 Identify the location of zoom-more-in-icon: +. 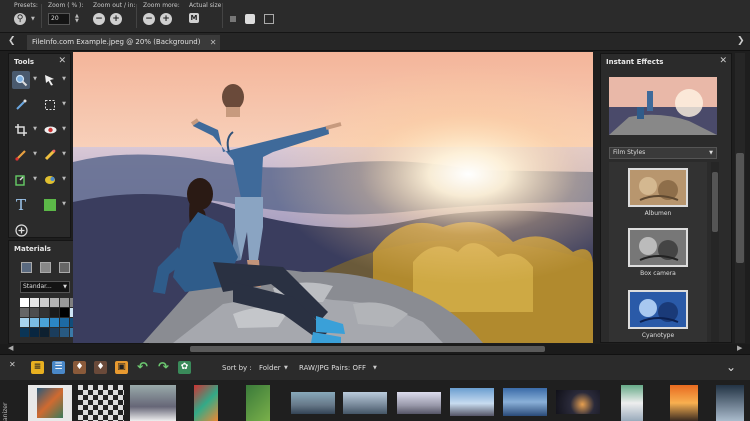
(166, 19).